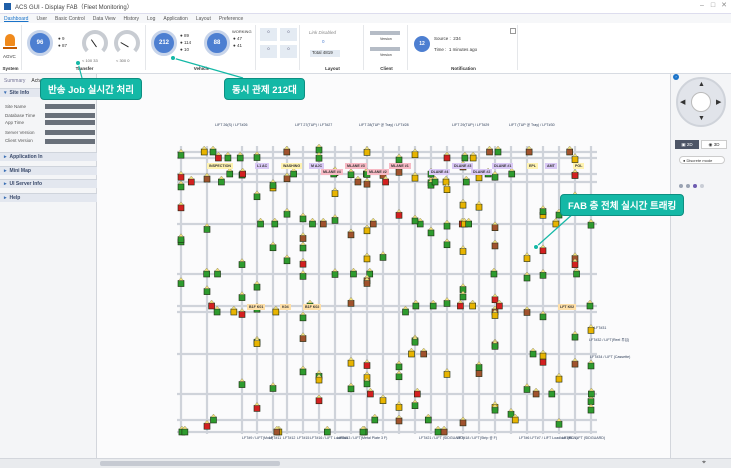  I want to click on bottom-scrollbar: ⌖, so click(365, 463).